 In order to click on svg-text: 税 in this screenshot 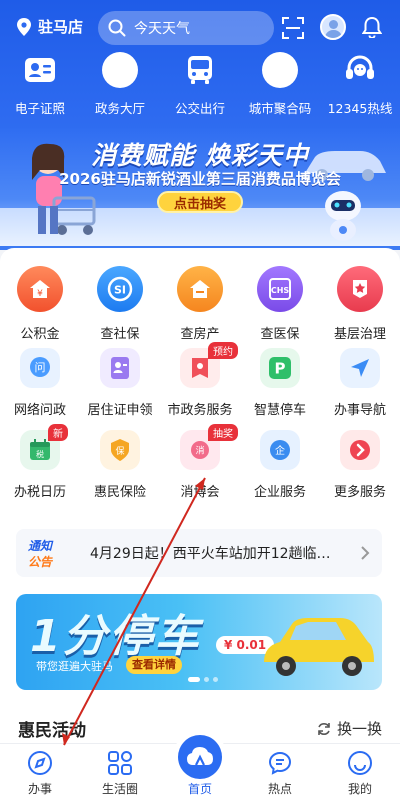, I will do `click(40, 454)`.